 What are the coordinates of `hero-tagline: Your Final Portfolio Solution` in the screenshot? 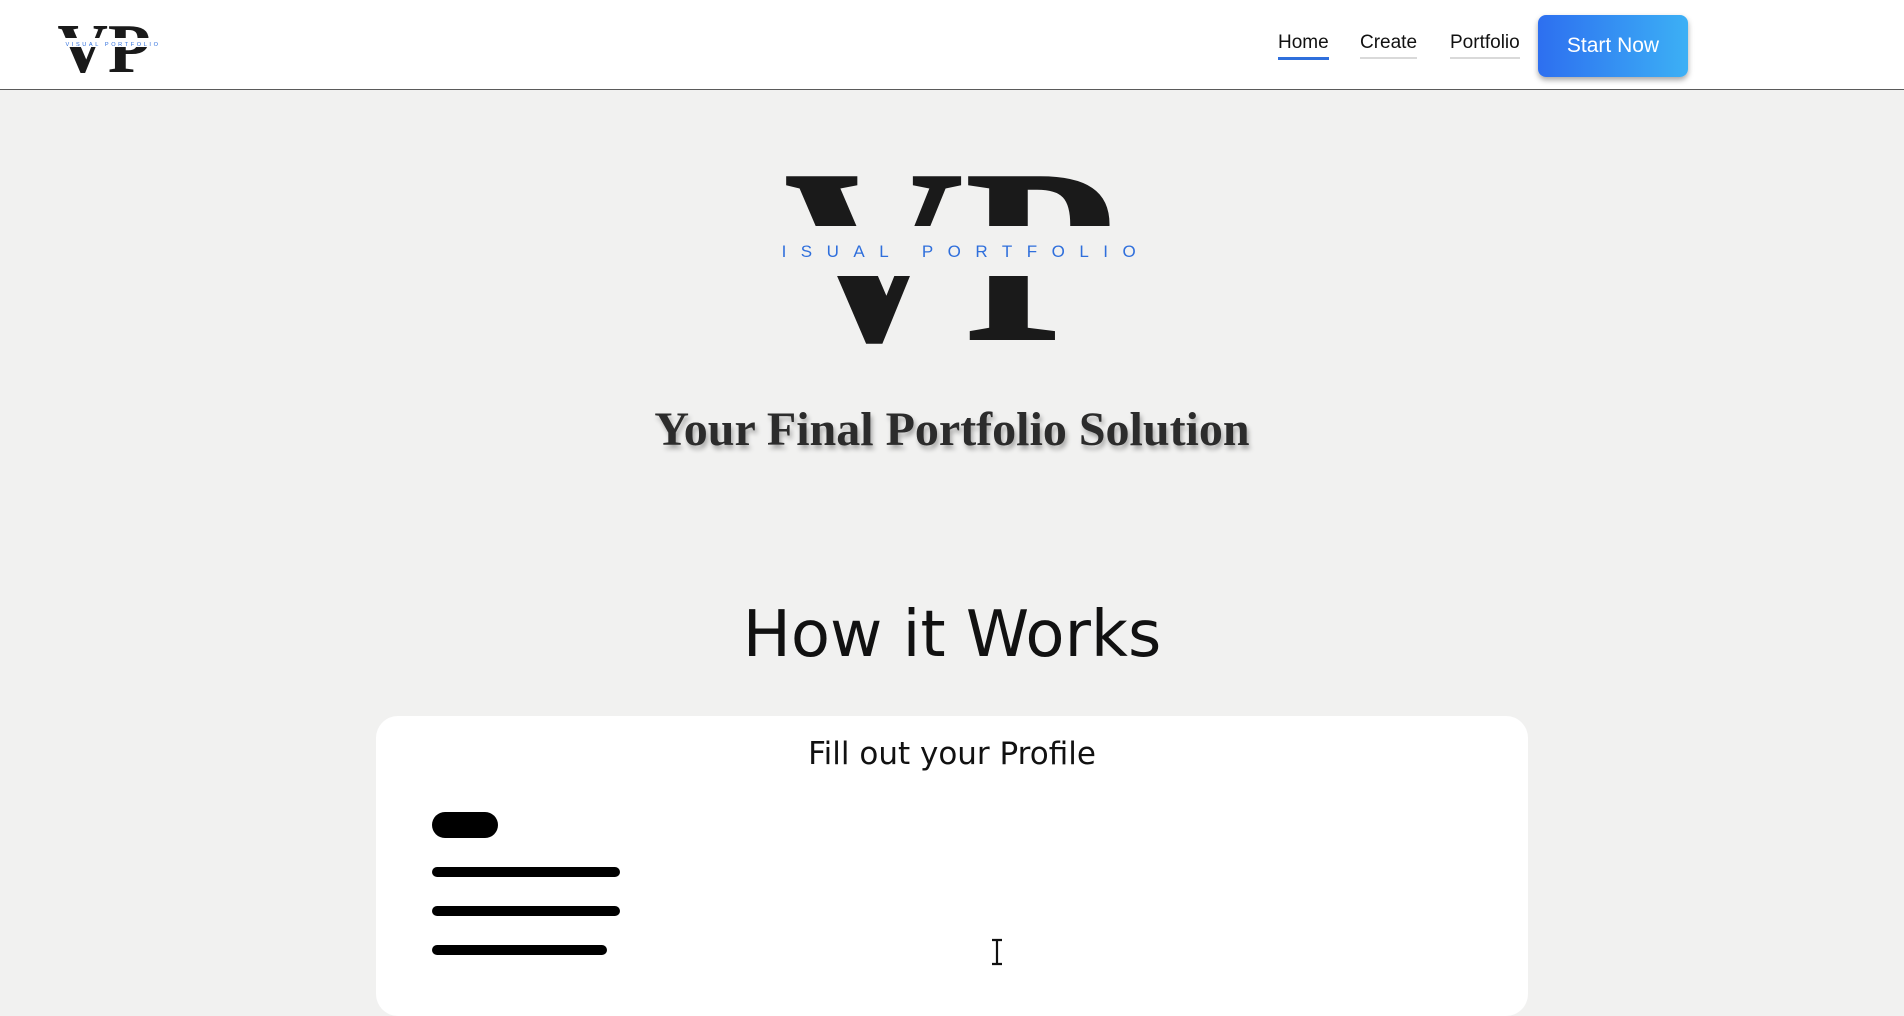 It's located at (952, 429).